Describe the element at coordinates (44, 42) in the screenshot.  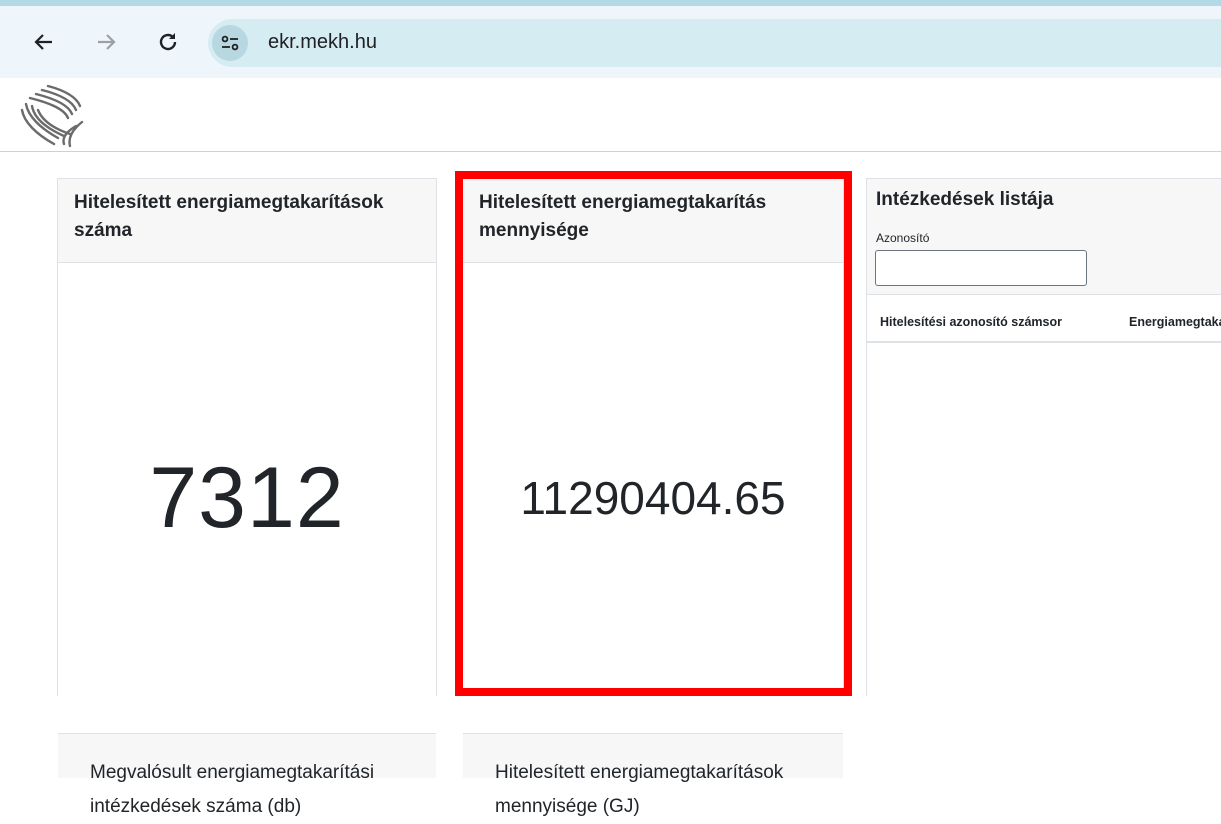
I see `back-arrow-icon` at that location.